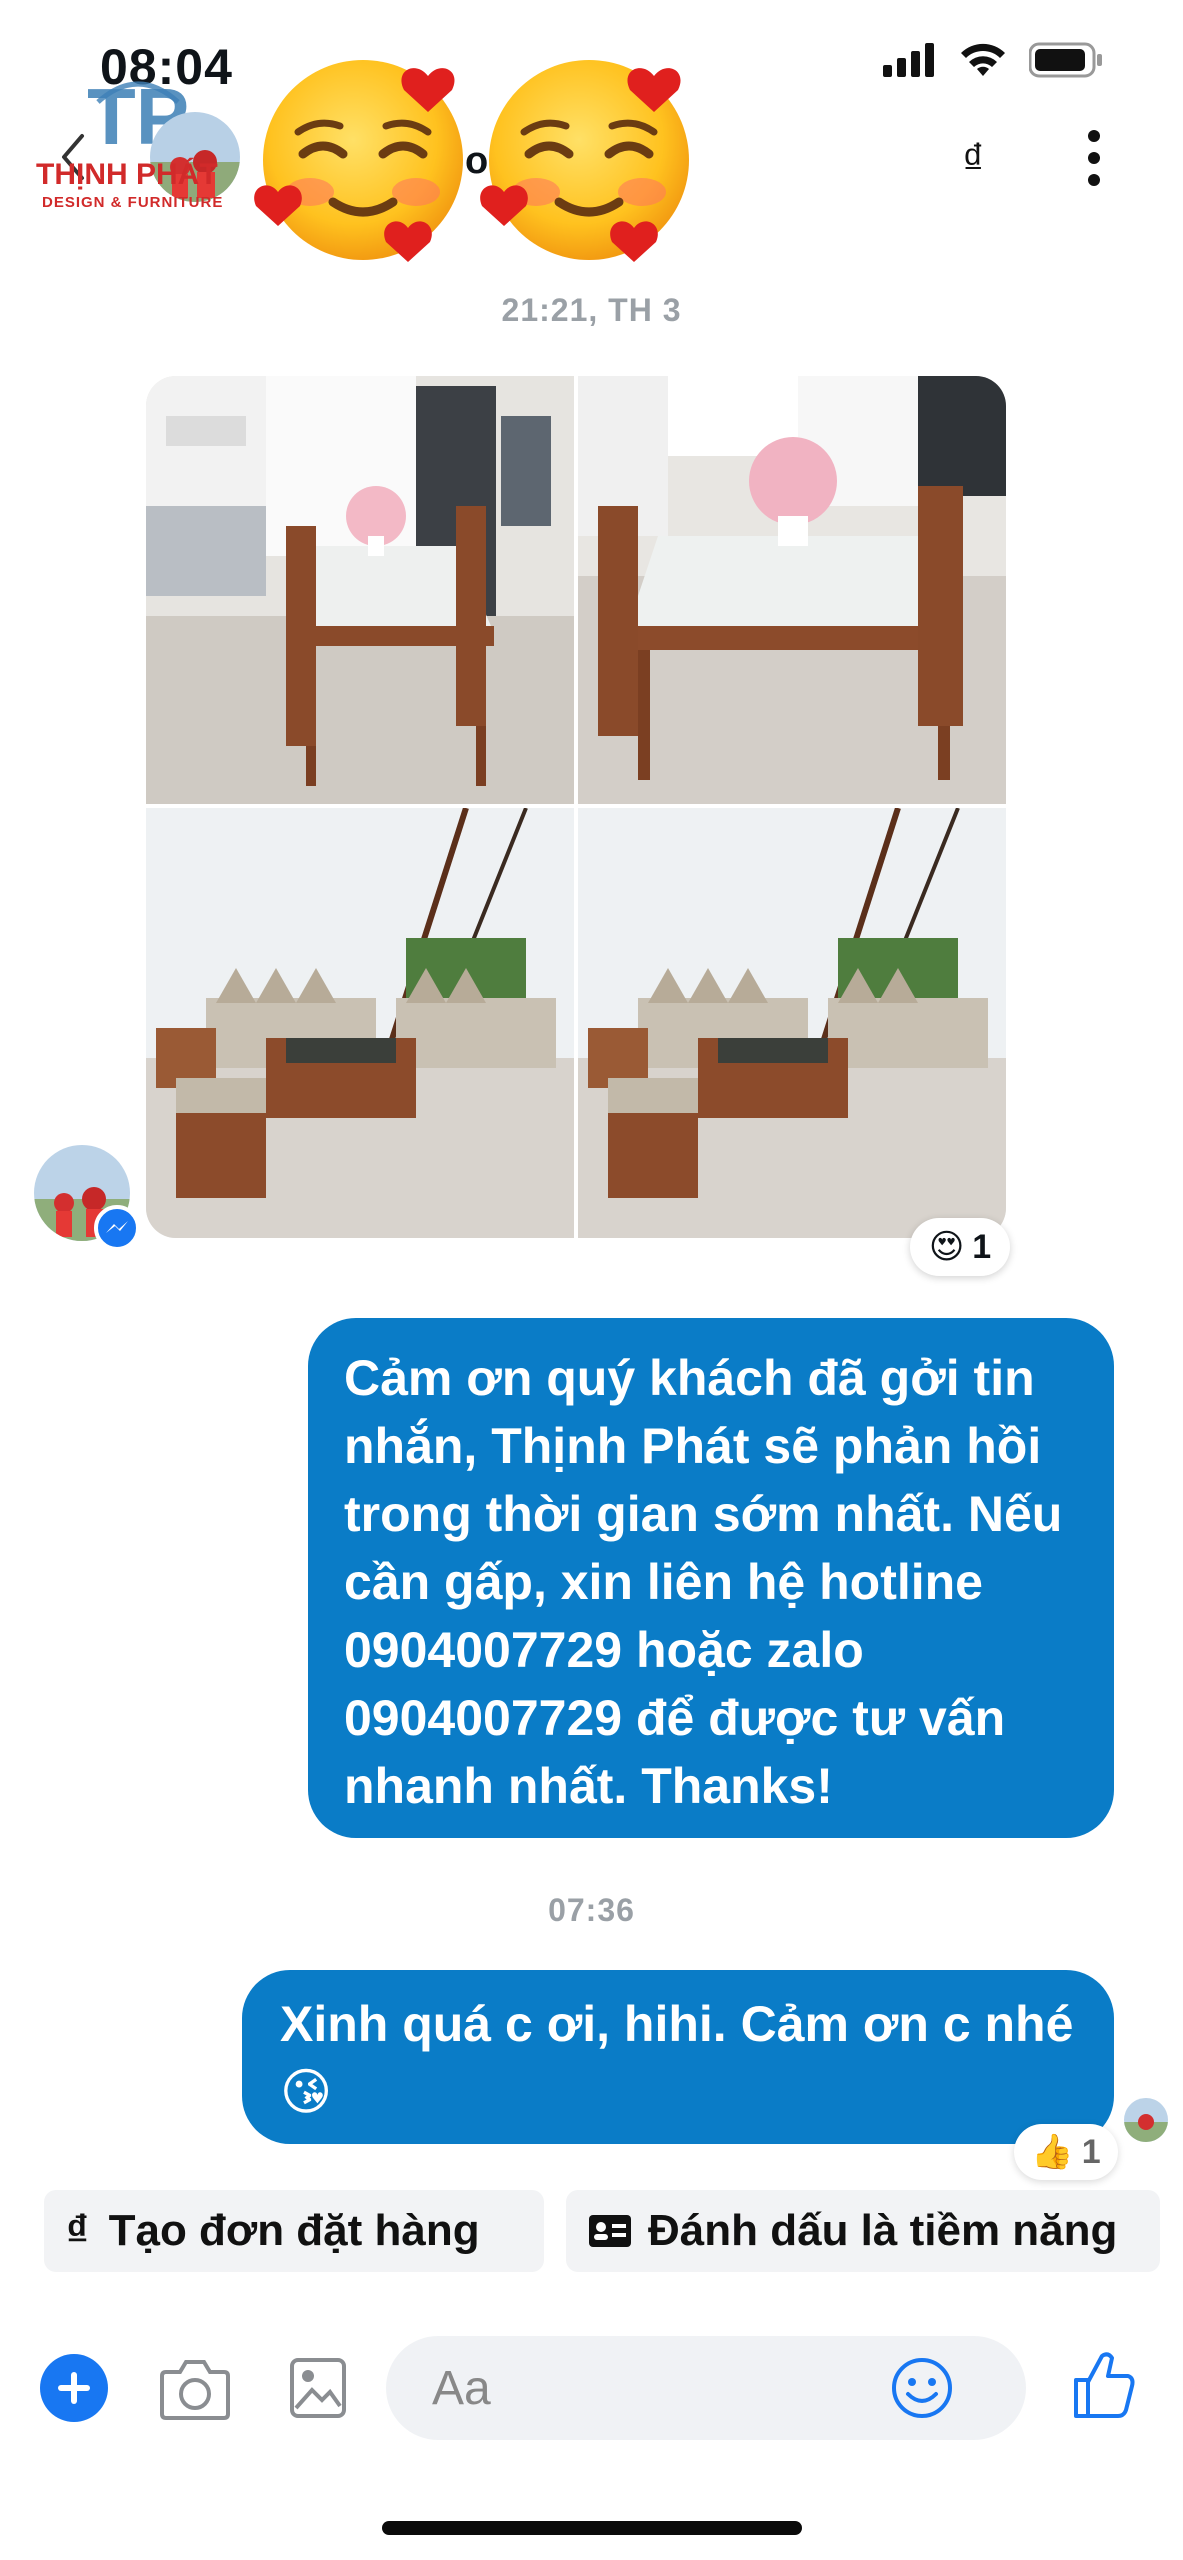 The width and height of the screenshot is (1183, 2560). I want to click on photo-reaction: 😍 1, so click(960, 1247).